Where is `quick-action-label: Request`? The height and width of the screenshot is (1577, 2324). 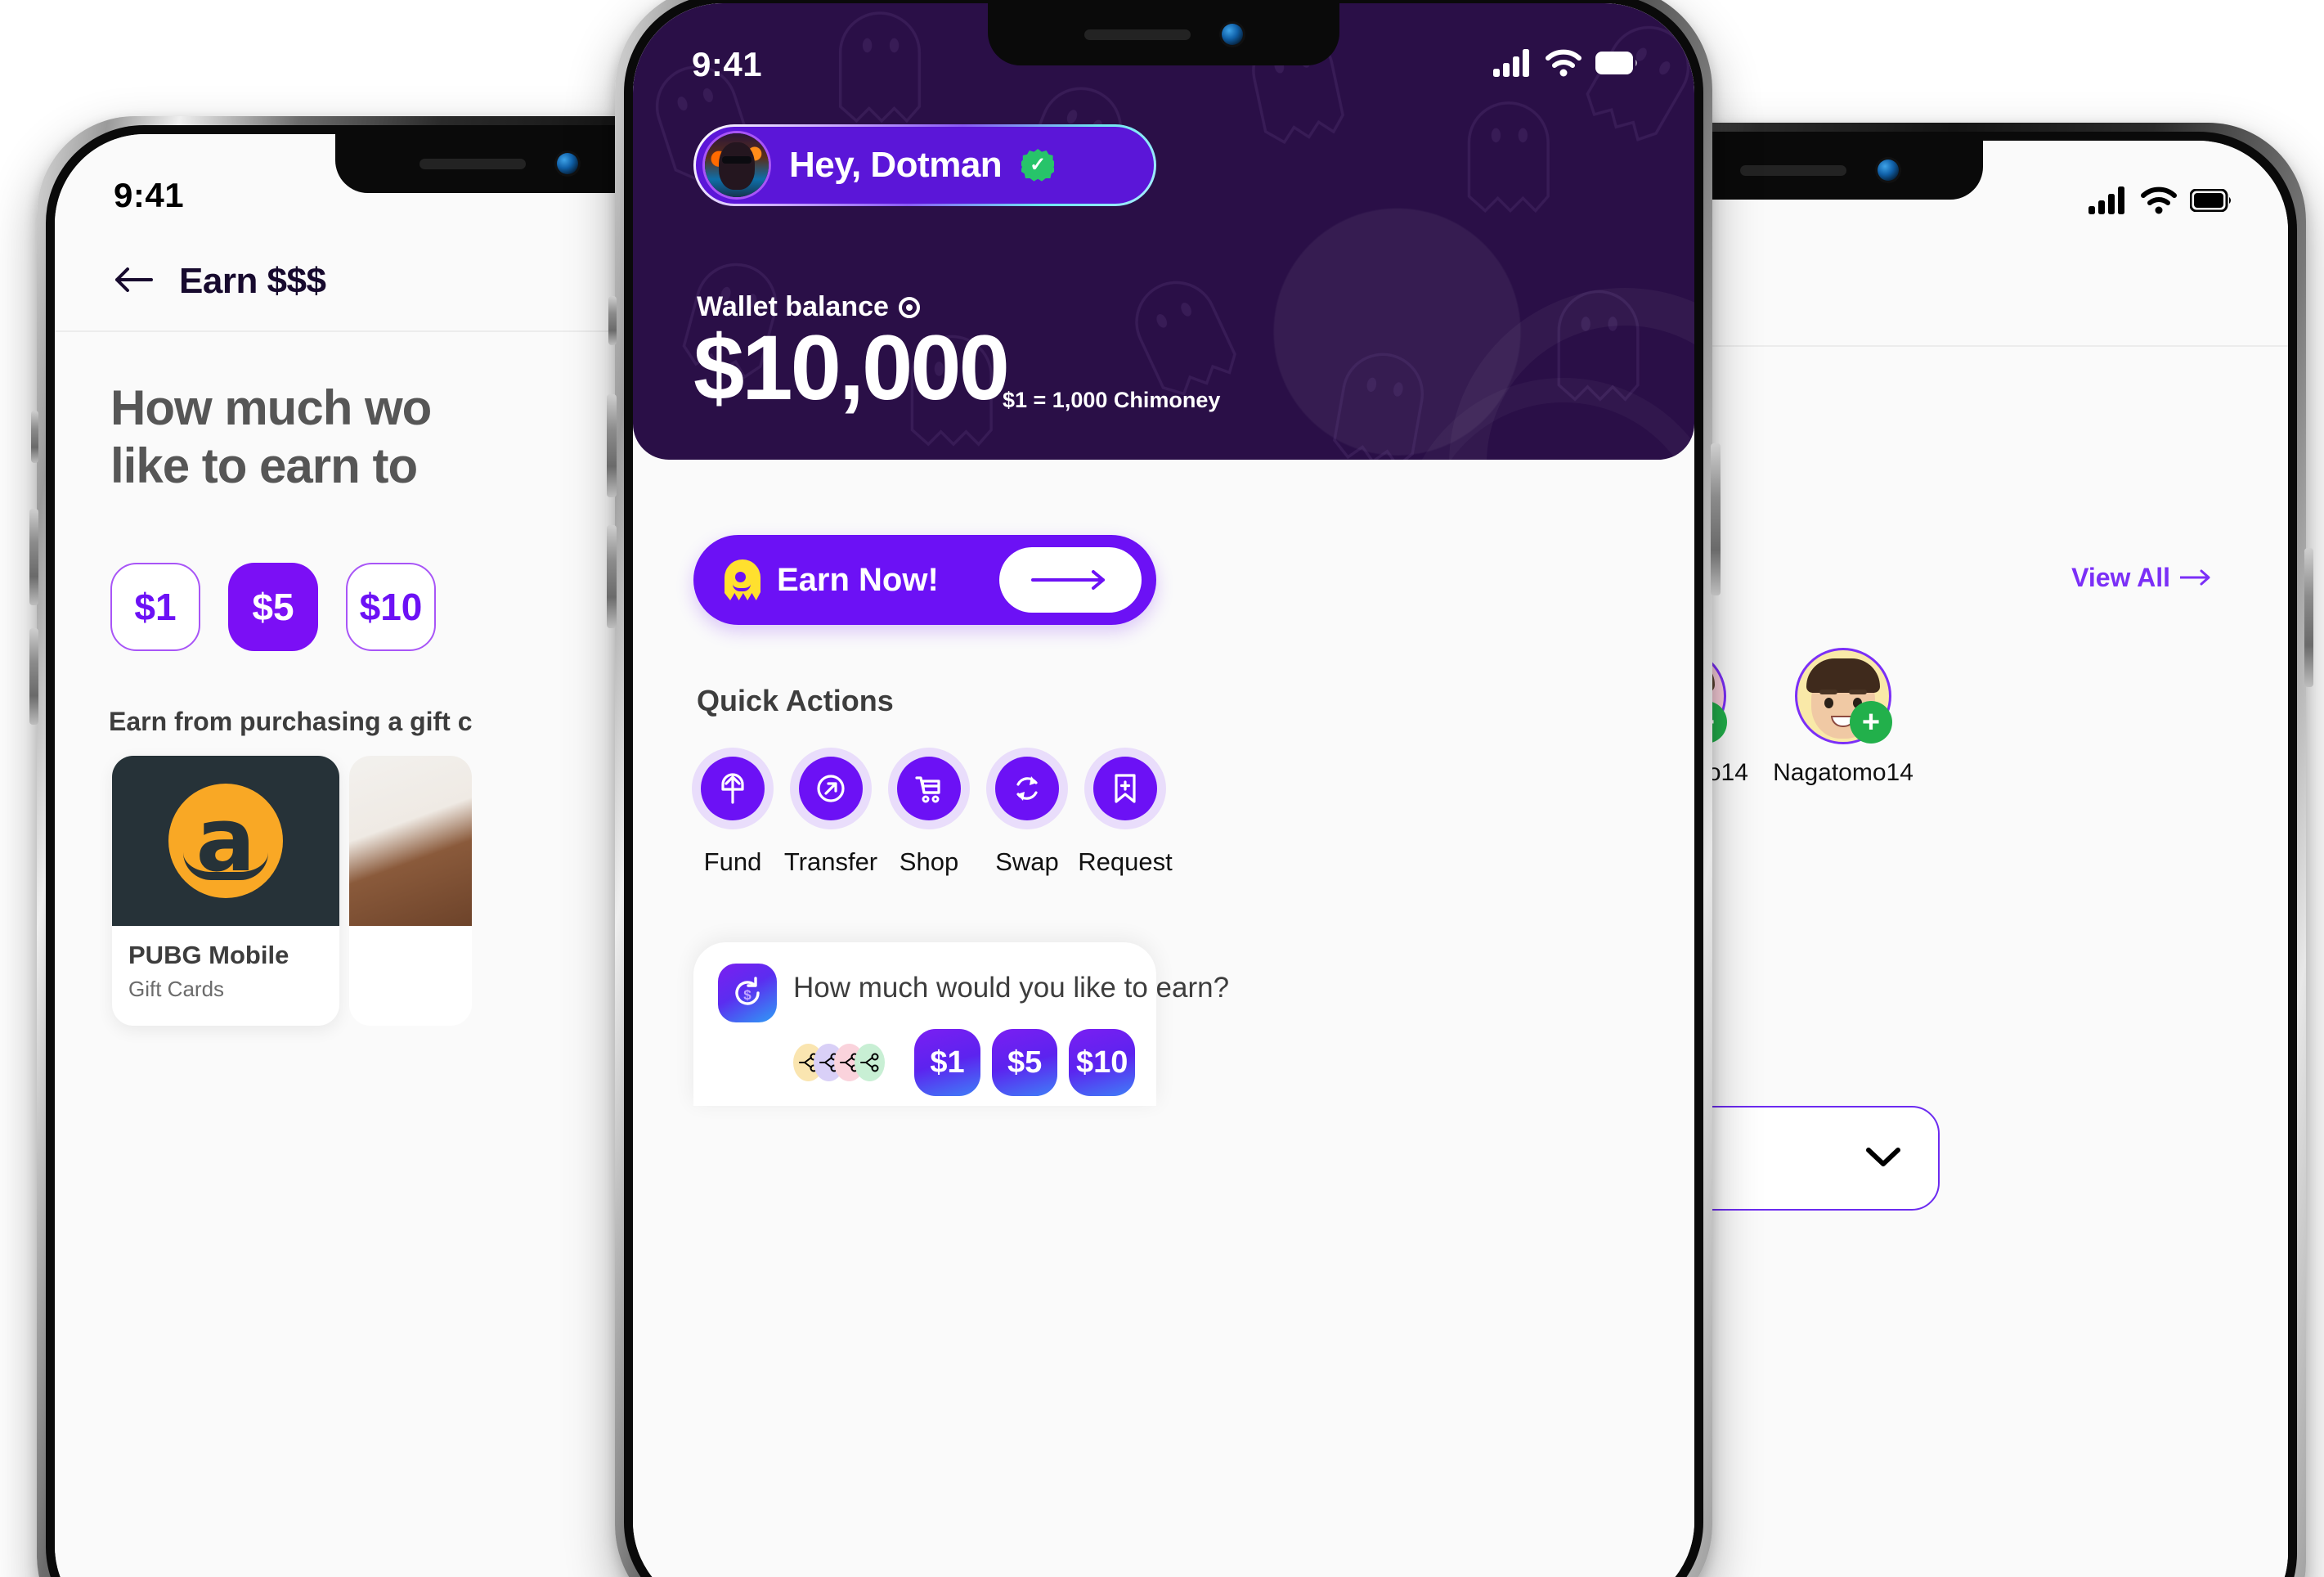 quick-action-label: Request is located at coordinates (1125, 861).